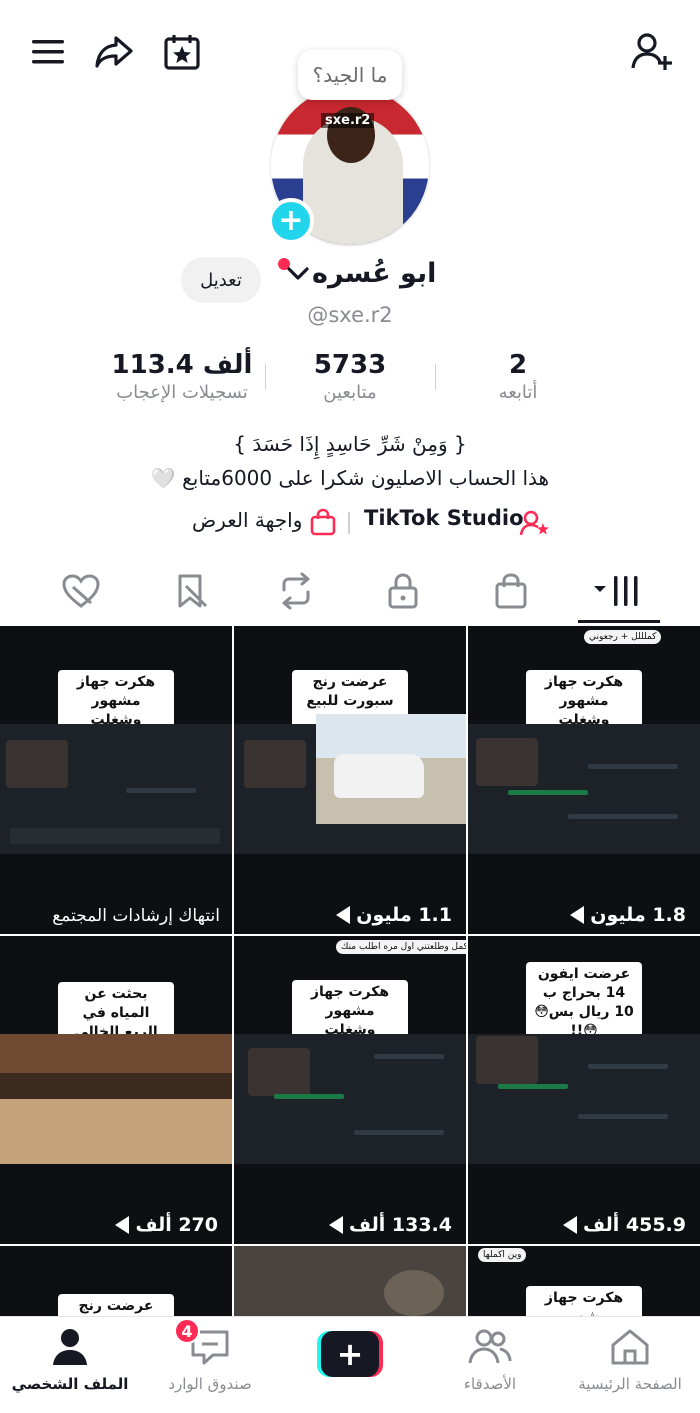 This screenshot has width=700, height=1413. What do you see at coordinates (116, 1281) in the screenshot?
I see `video-thumbnail: عرضت رنج روفر بحراج` at bounding box center [116, 1281].